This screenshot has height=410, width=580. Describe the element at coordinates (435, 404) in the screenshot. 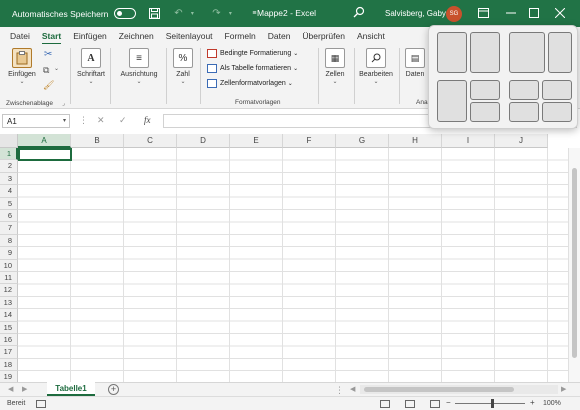

I see `page-break-view-icon` at that location.